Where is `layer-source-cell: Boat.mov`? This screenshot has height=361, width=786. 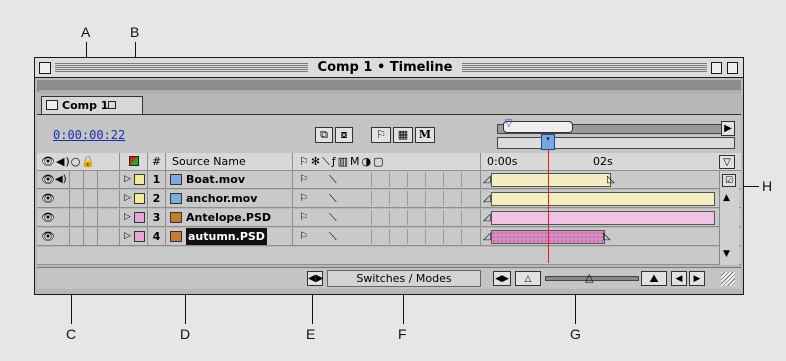 layer-source-cell: Boat.mov is located at coordinates (229, 179).